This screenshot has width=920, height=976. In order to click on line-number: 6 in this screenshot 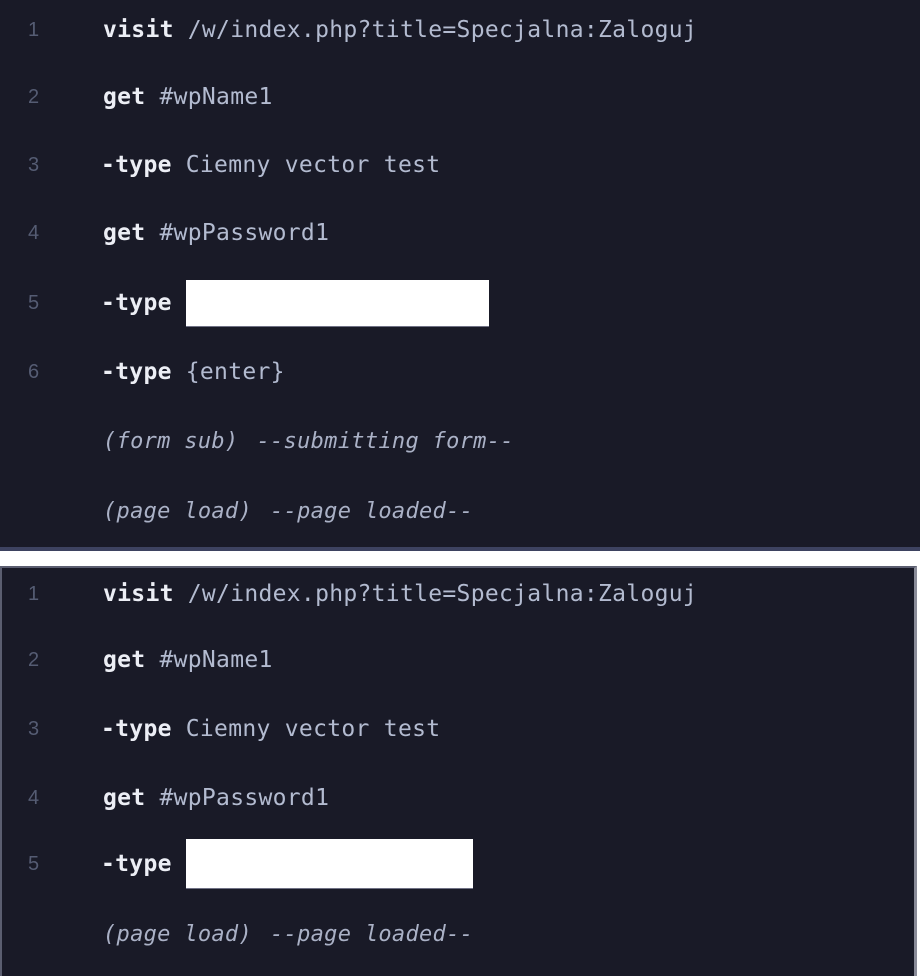, I will do `click(34, 371)`.